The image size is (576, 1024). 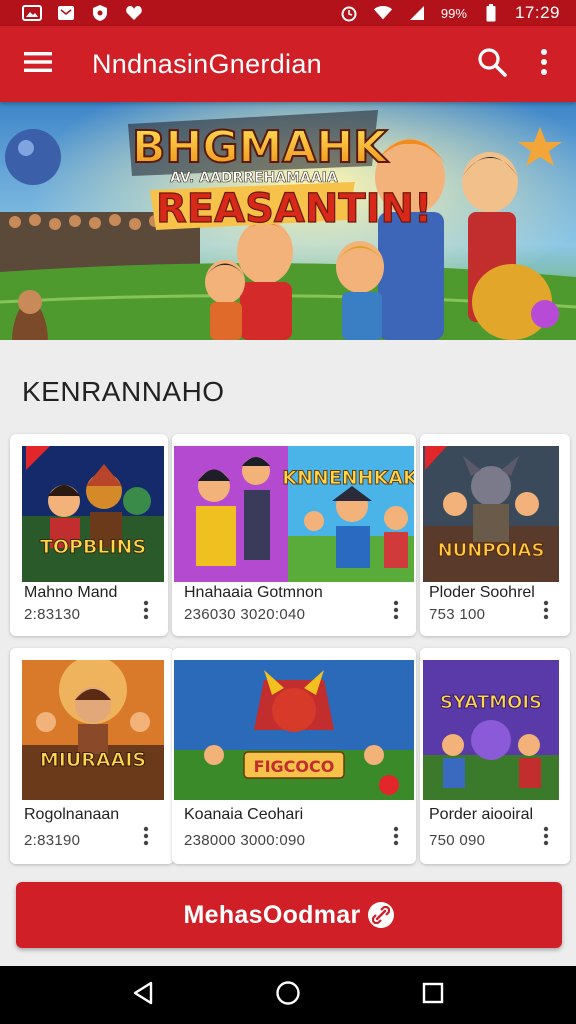 I want to click on section-title: KENRANNAHO, so click(x=123, y=391).